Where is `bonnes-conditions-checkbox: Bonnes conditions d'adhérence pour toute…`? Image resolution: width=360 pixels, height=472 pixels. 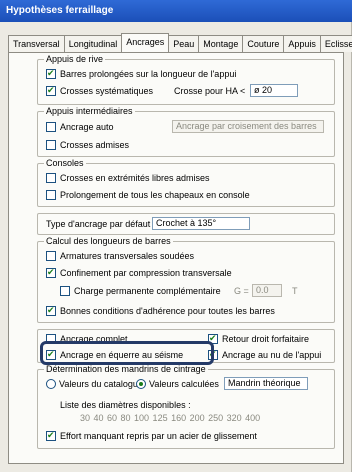 bonnes-conditions-checkbox: Bonnes conditions d'adhérence pour toute… is located at coordinates (160, 311).